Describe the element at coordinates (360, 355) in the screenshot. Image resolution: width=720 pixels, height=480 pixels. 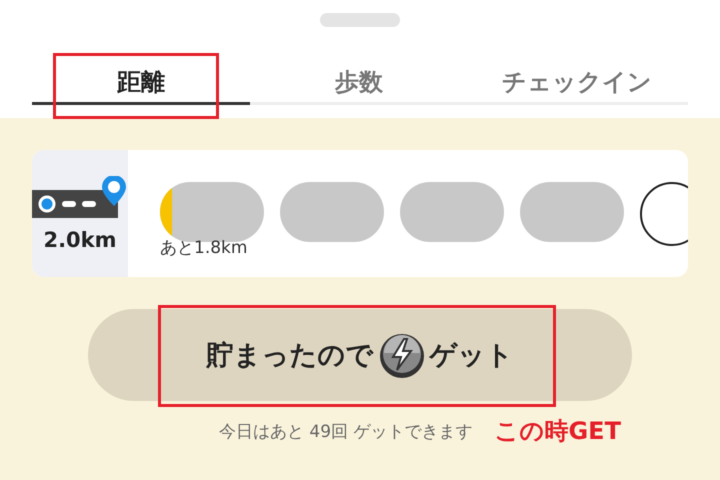
I see `get-button: 貯まったので ゲット` at that location.